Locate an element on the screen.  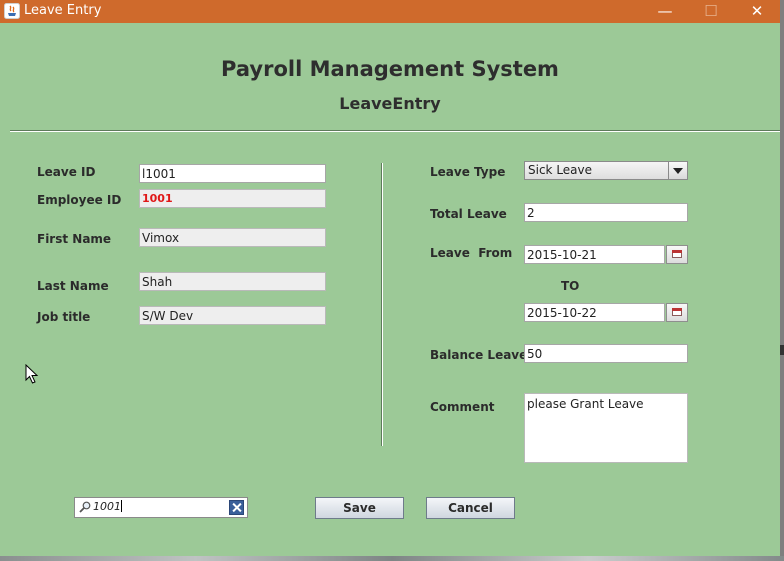
leave-type-label: Leave Type is located at coordinates (468, 172).